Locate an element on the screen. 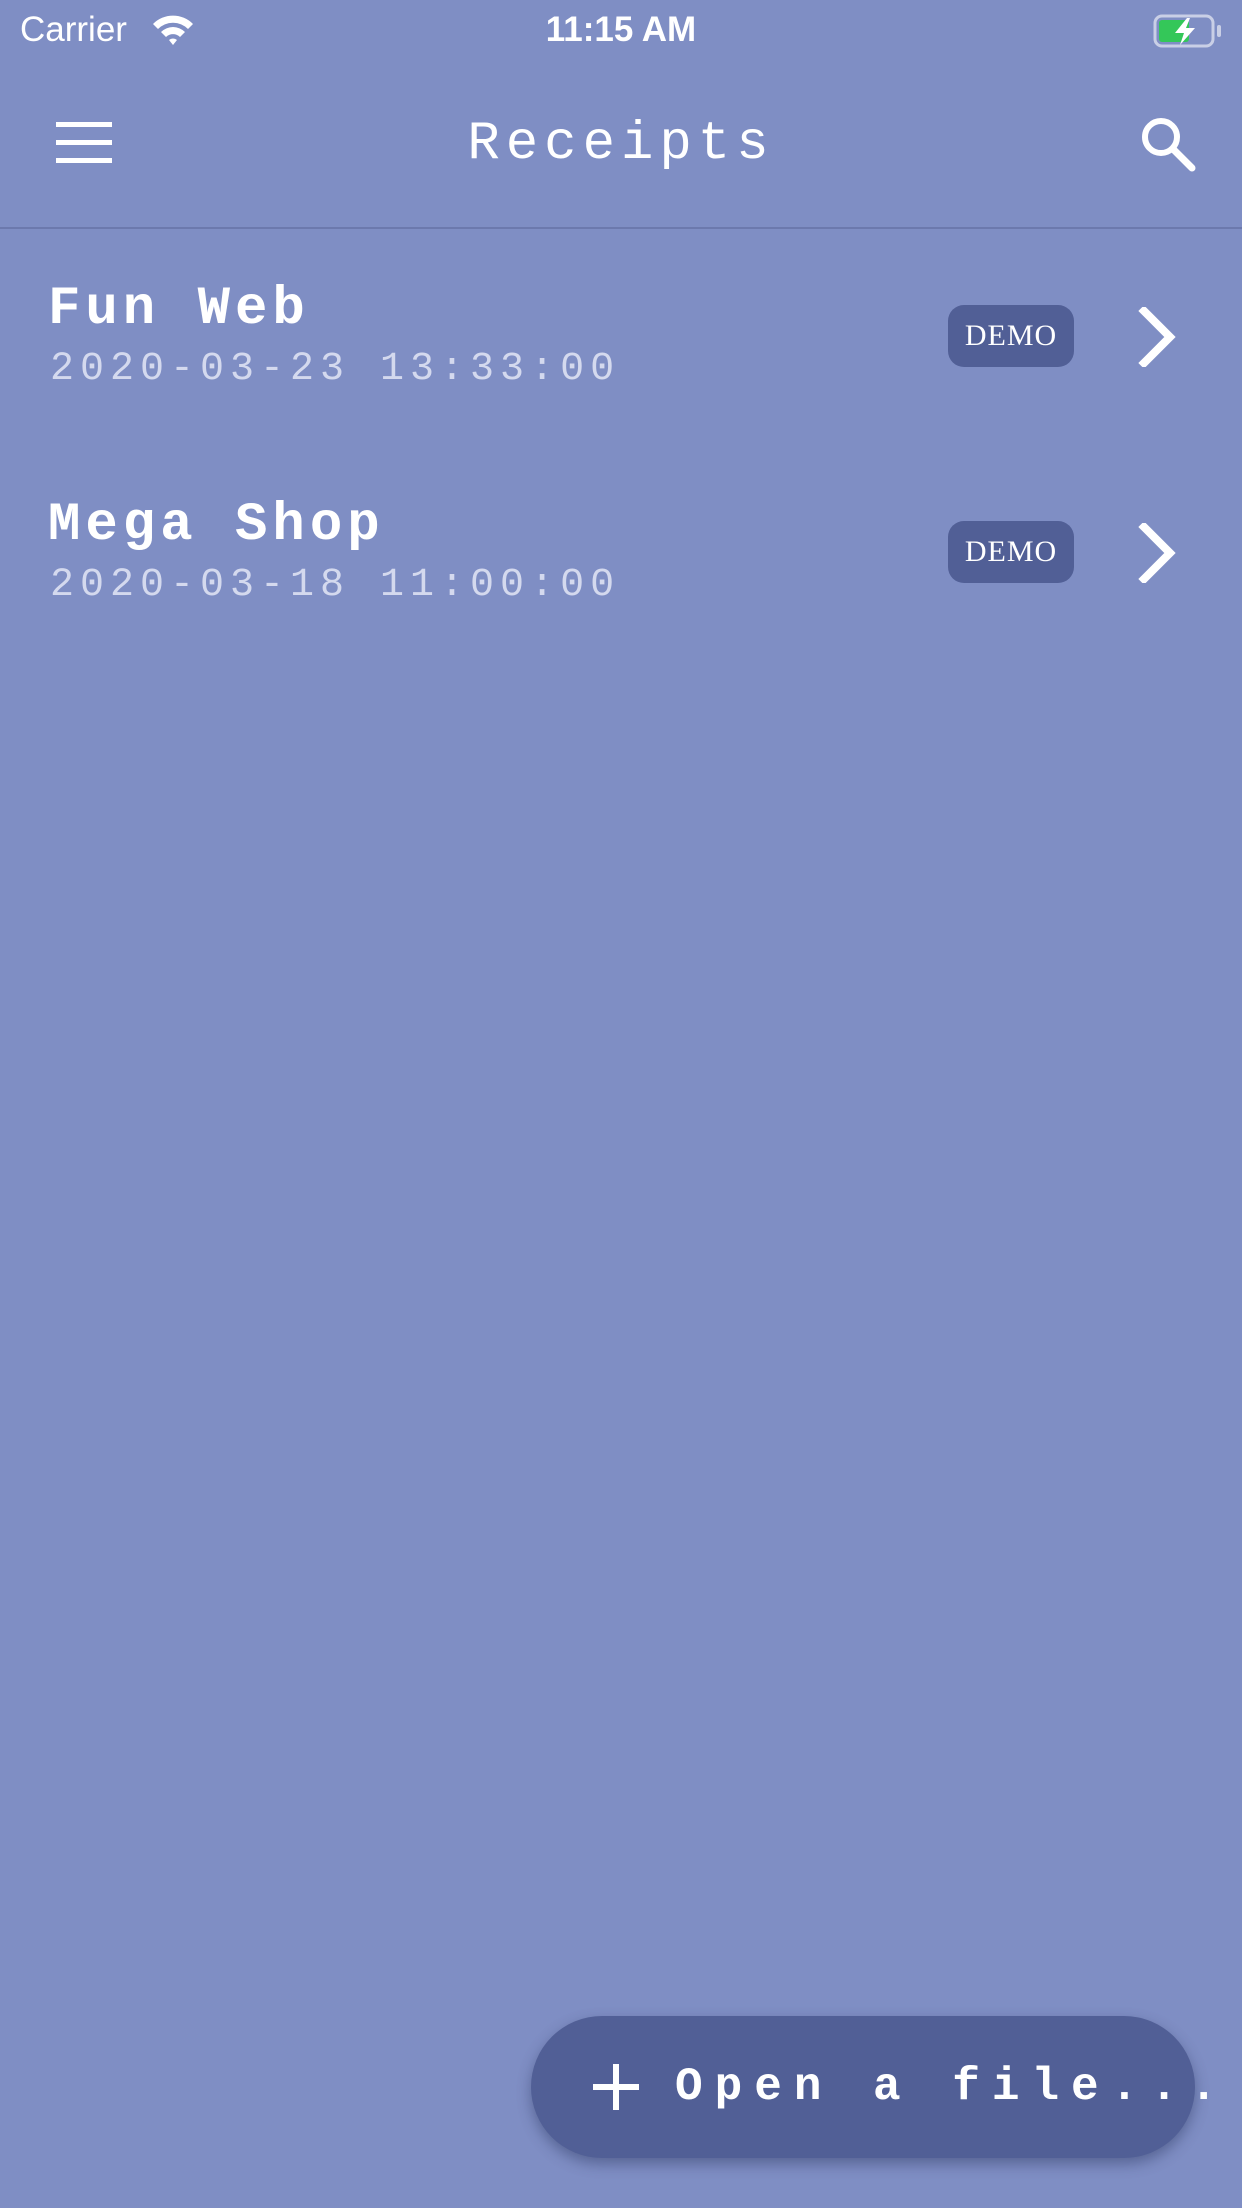  status-bar: Carrier 11:15 AM is located at coordinates (621, 31).